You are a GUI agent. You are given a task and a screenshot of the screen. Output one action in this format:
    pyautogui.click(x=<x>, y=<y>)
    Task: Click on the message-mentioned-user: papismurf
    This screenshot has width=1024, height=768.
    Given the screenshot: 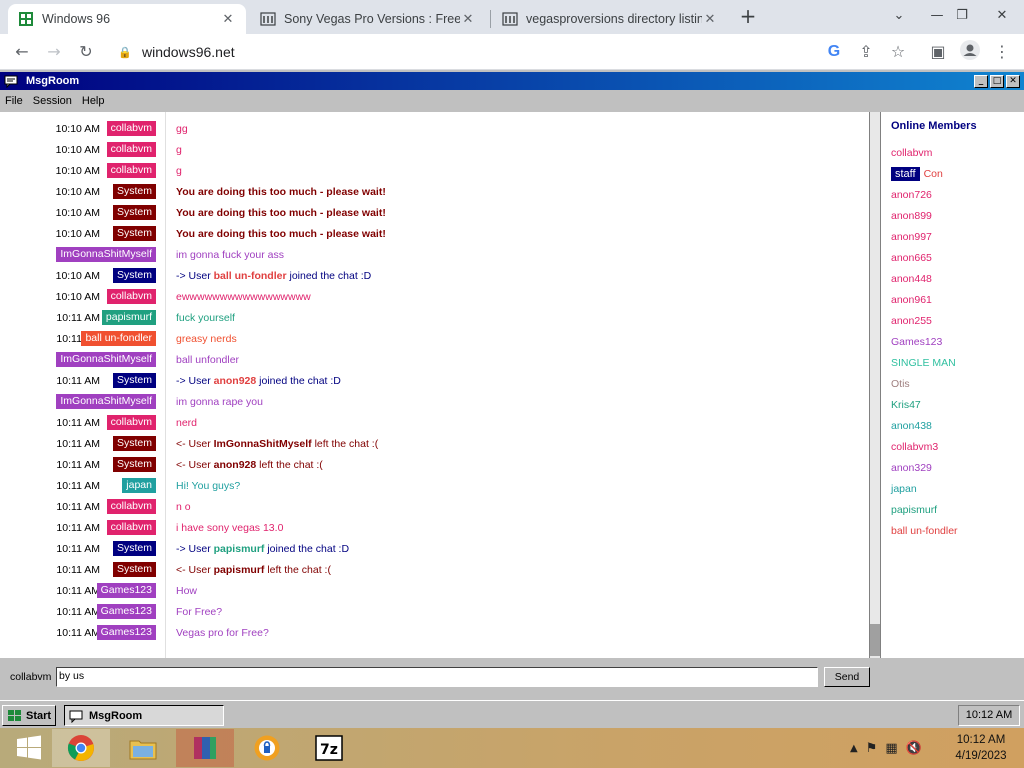 What is the action you would take?
    pyautogui.click(x=239, y=570)
    